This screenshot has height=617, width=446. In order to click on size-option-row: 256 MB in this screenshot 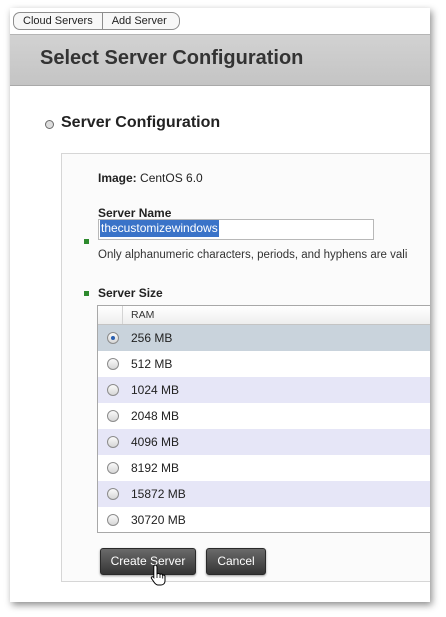, I will do `click(264, 338)`.